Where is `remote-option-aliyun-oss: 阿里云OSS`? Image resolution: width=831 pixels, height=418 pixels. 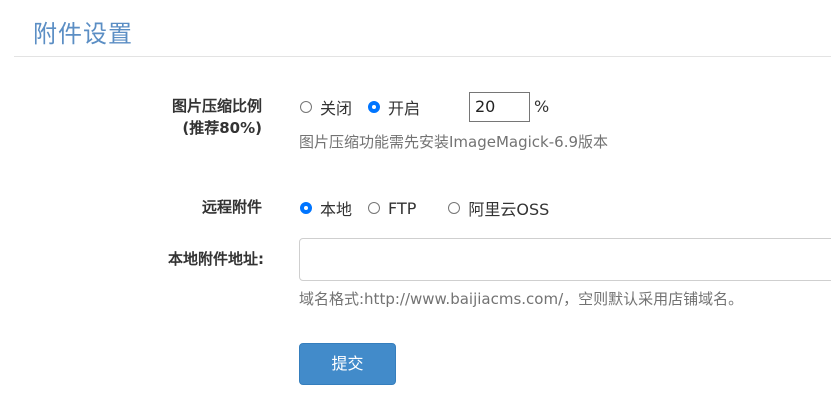
remote-option-aliyun-oss: 阿里云OSS is located at coordinates (498, 208).